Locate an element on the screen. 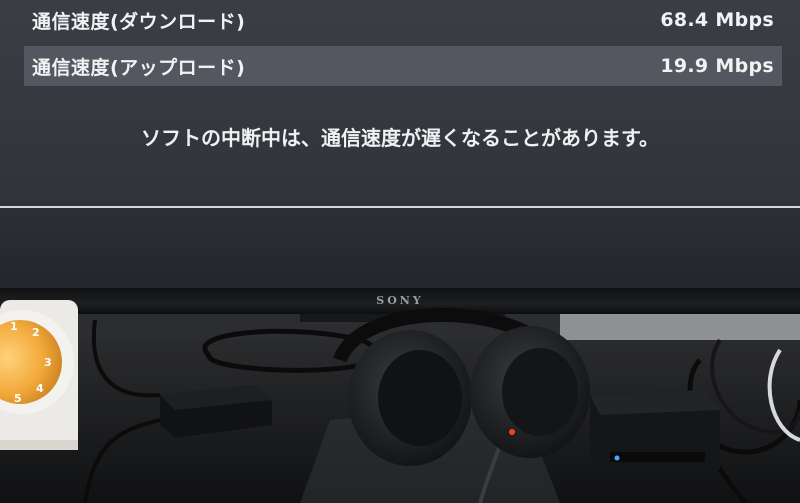 This screenshot has height=503, width=800. usb-charger is located at coordinates (655, 432).